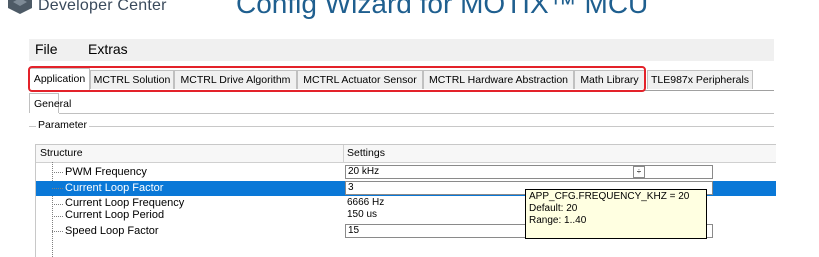 The image size is (819, 257). I want to click on tab-math-library: Math Library, so click(609, 79).